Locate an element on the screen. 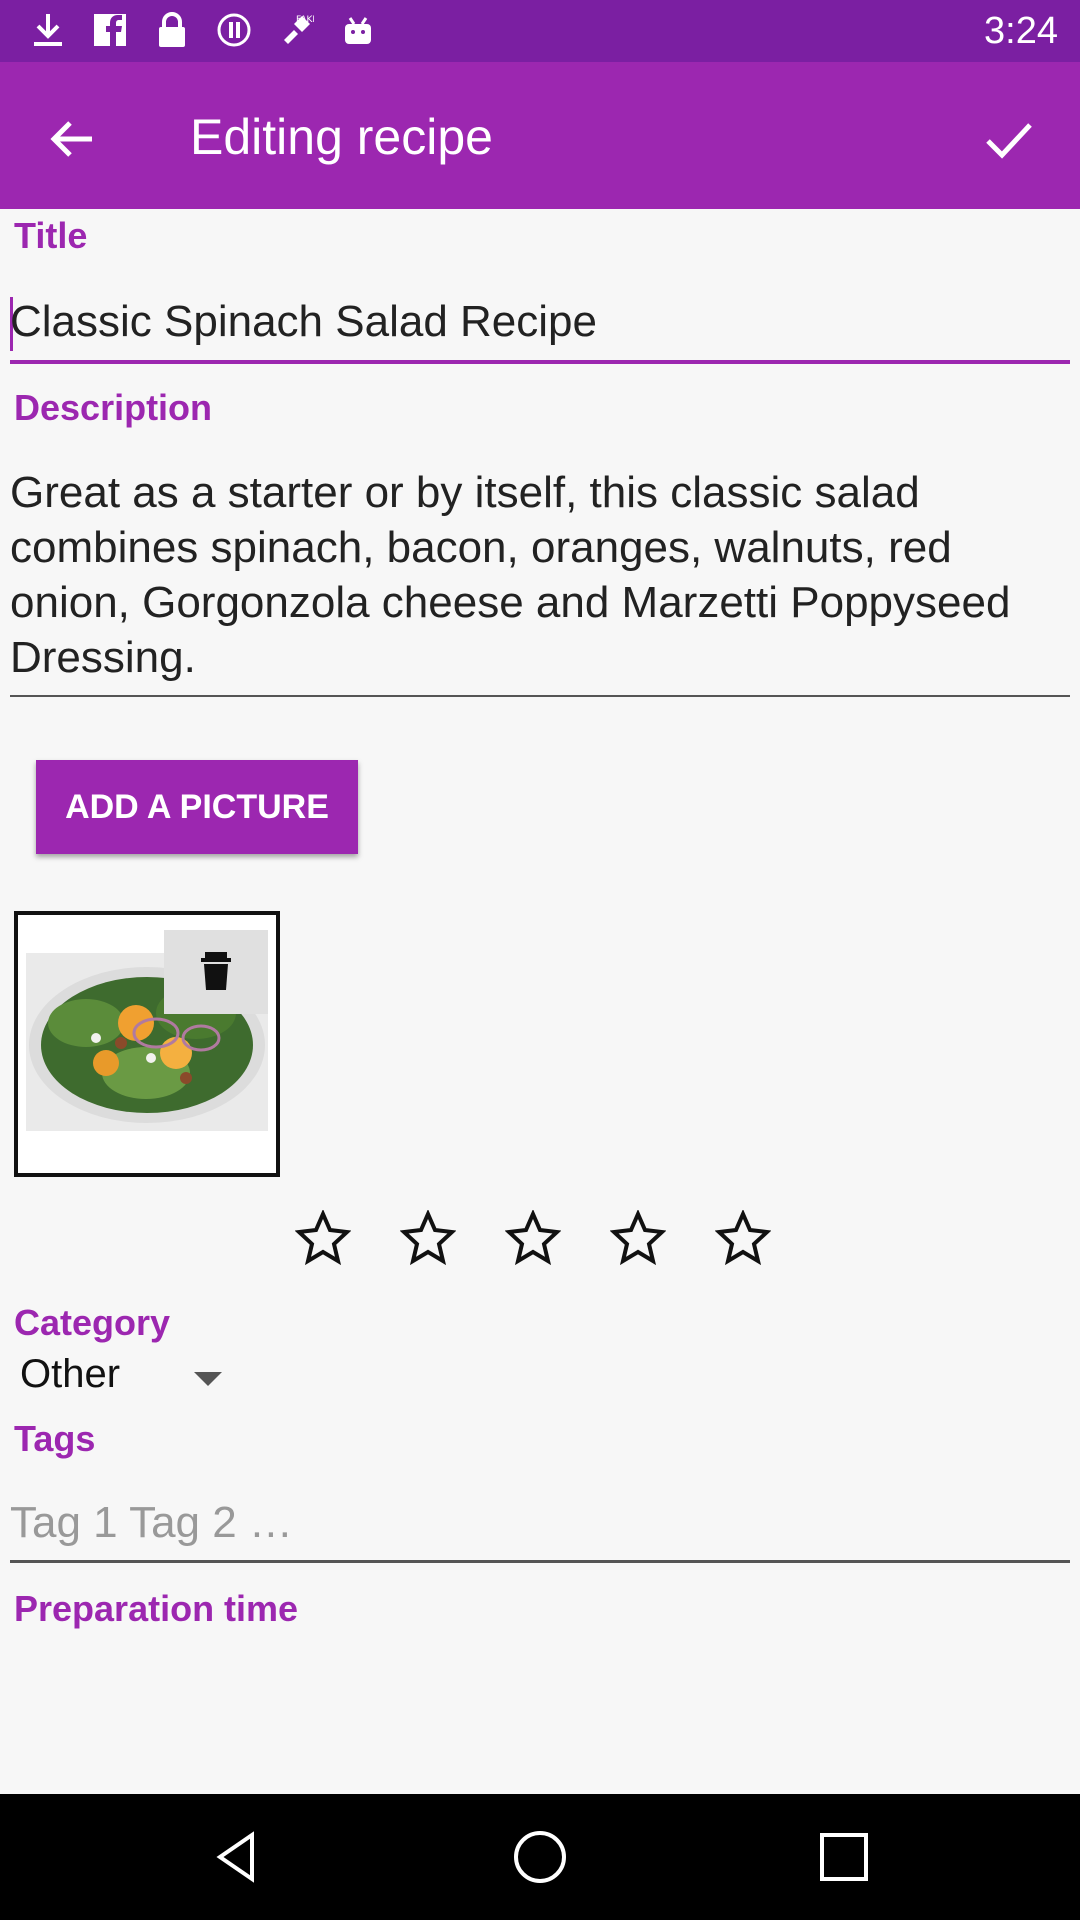 This screenshot has height=1920, width=1080. title-label: Title is located at coordinates (51, 235).